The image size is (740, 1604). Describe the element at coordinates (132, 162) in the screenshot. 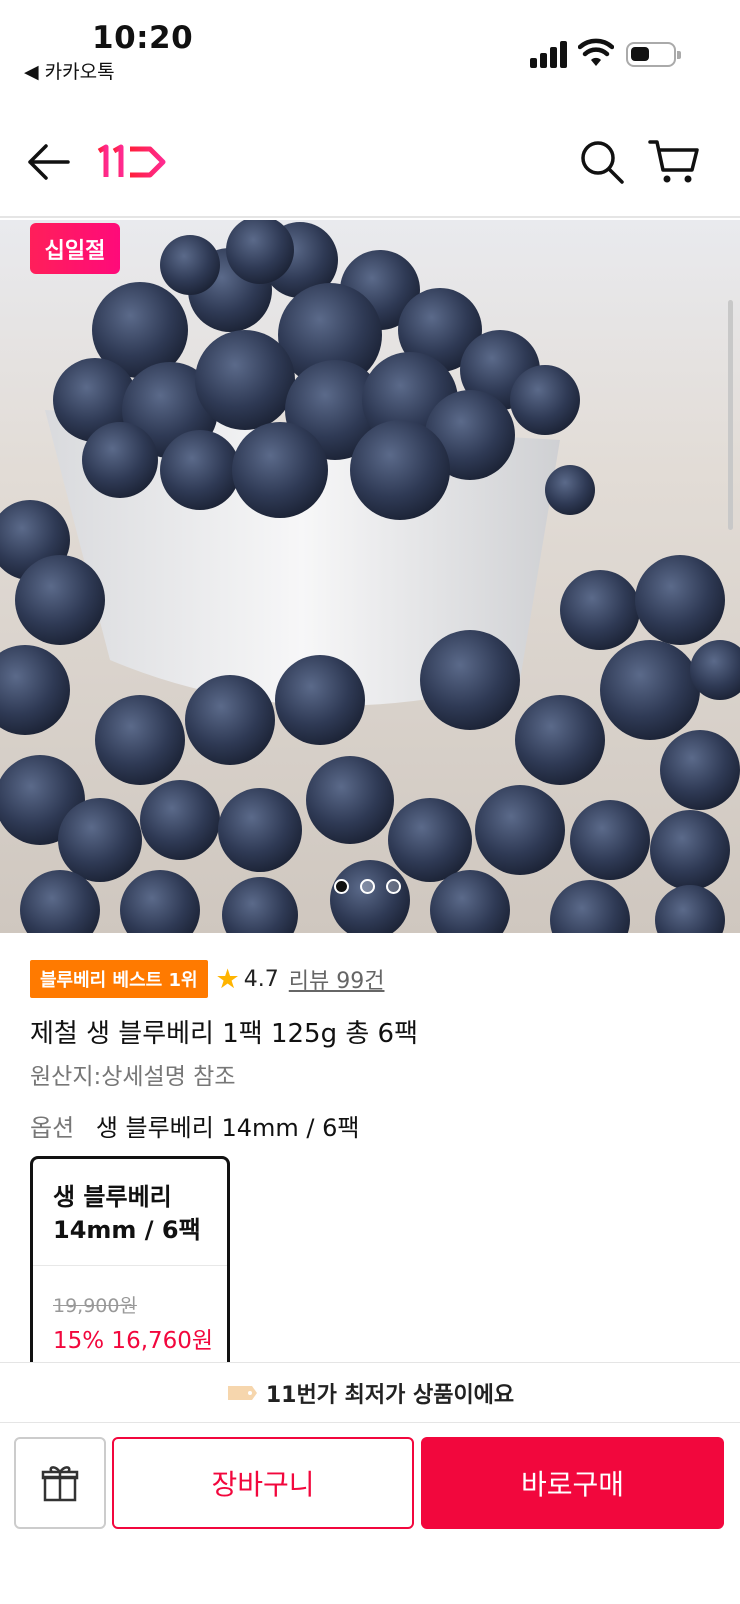

I see `11st-logo` at that location.